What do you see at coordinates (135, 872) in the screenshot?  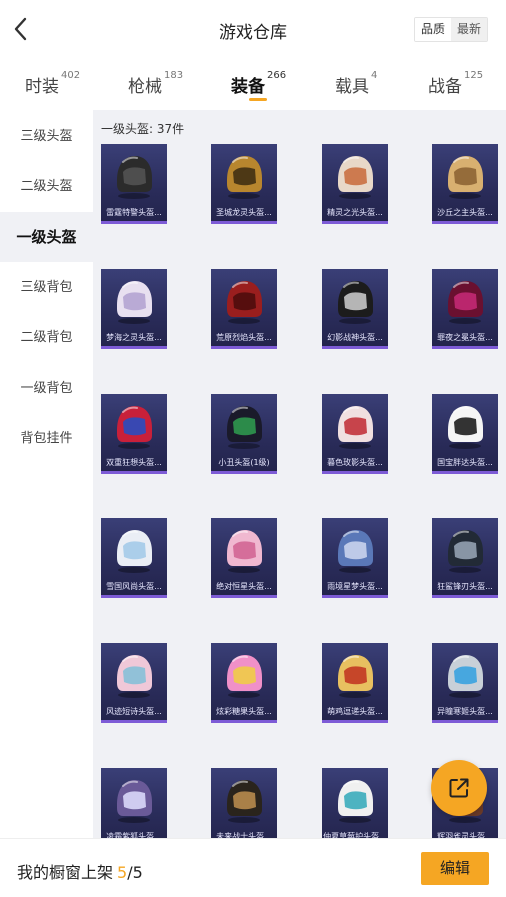 I see `showcase-total-count: /5` at bounding box center [135, 872].